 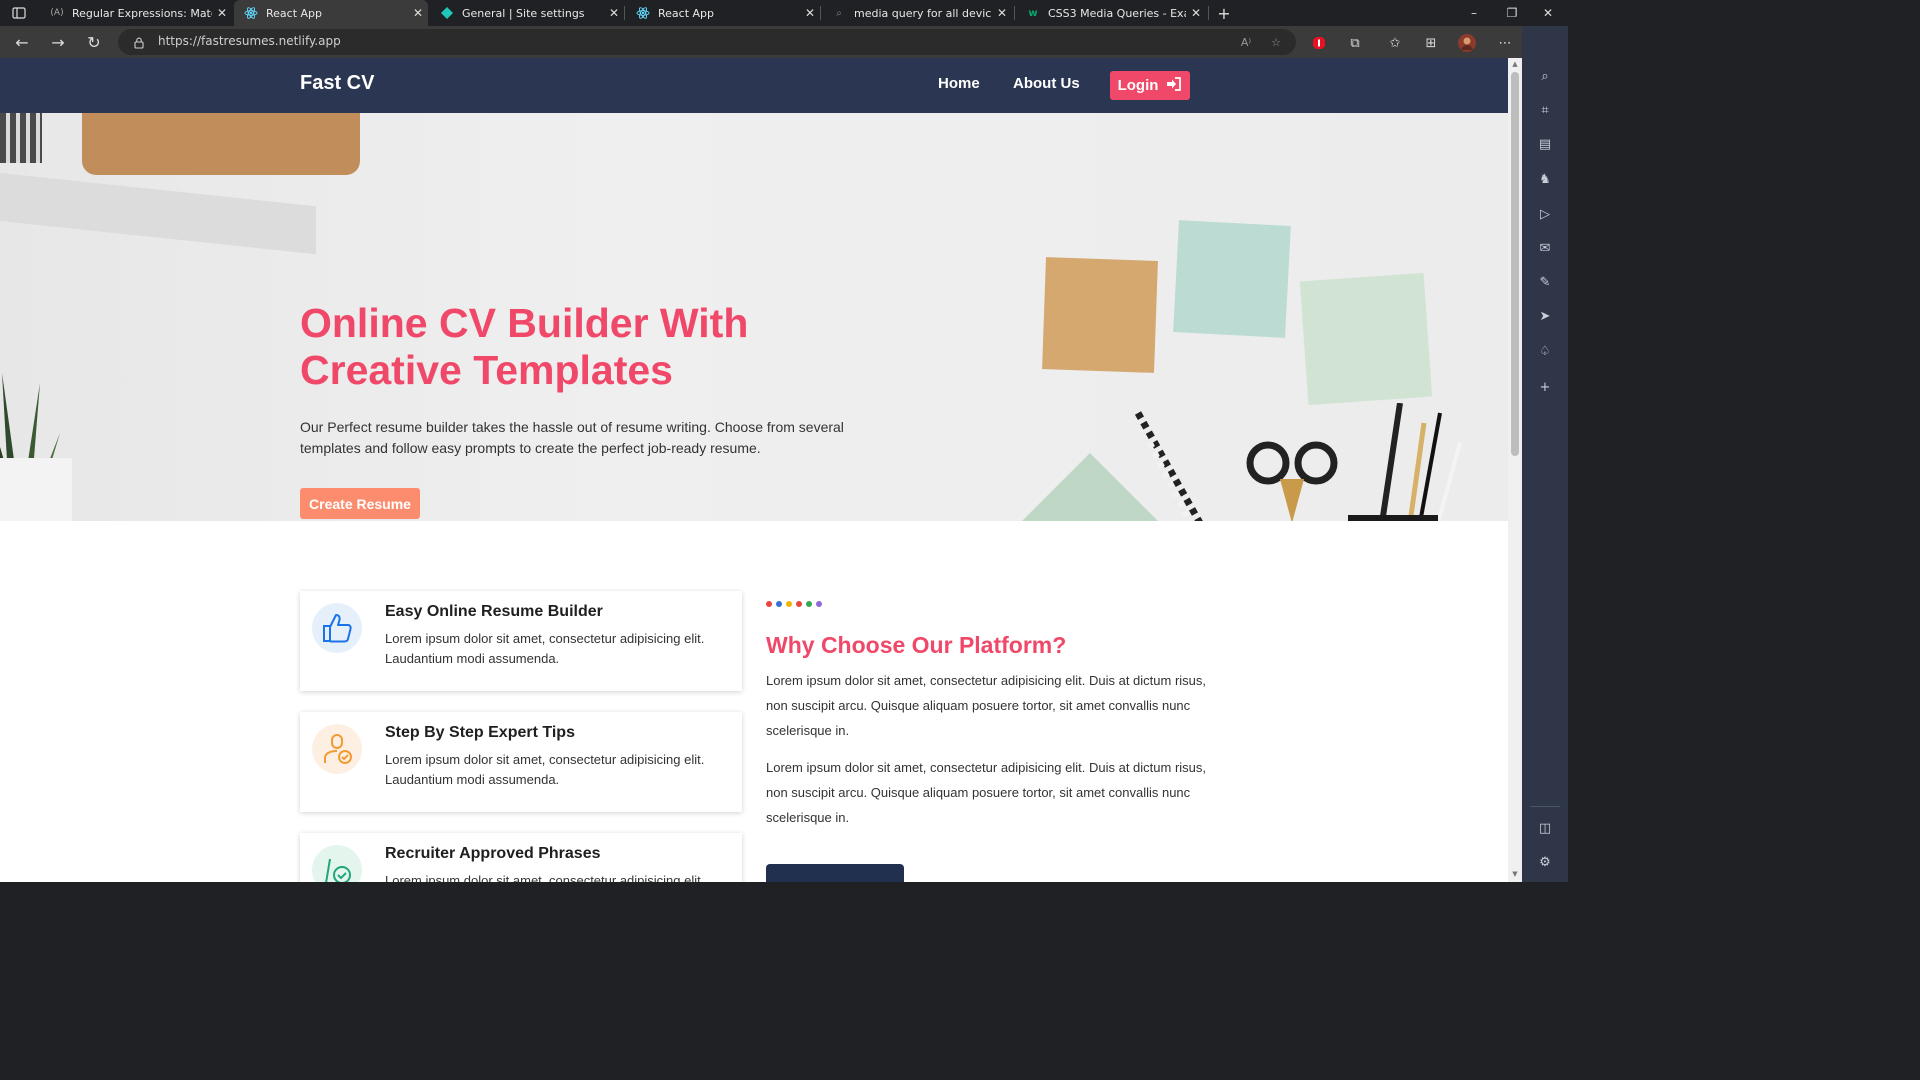 What do you see at coordinates (337, 83) in the screenshot?
I see `site-brand: Fast CV` at bounding box center [337, 83].